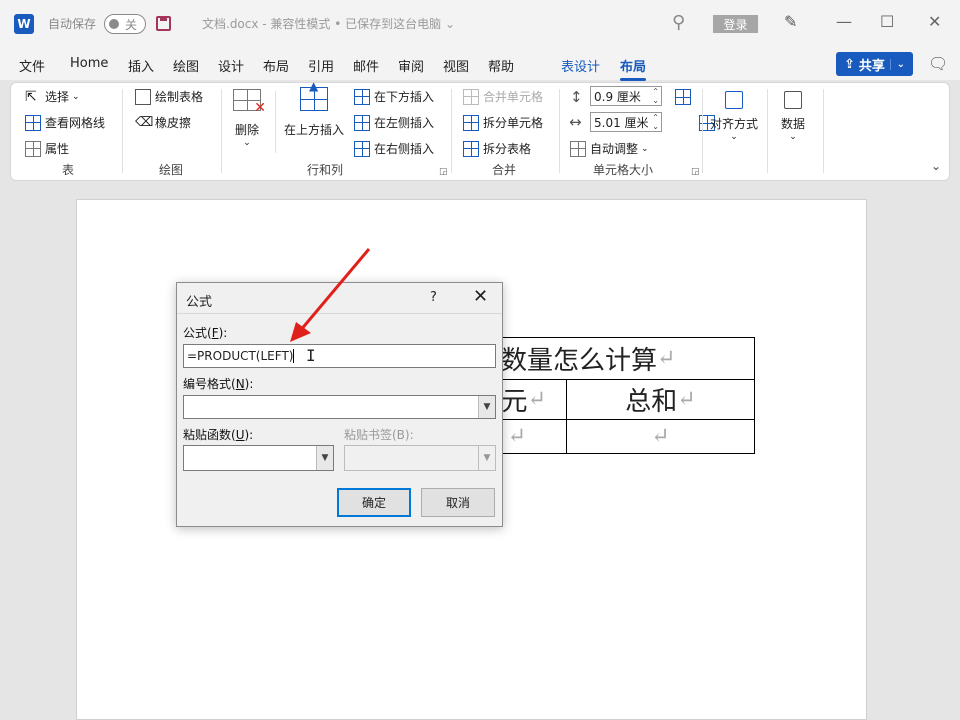 Image resolution: width=960 pixels, height=720 pixels. What do you see at coordinates (938, 63) in the screenshot?
I see `comment-icon: 🗨` at bounding box center [938, 63].